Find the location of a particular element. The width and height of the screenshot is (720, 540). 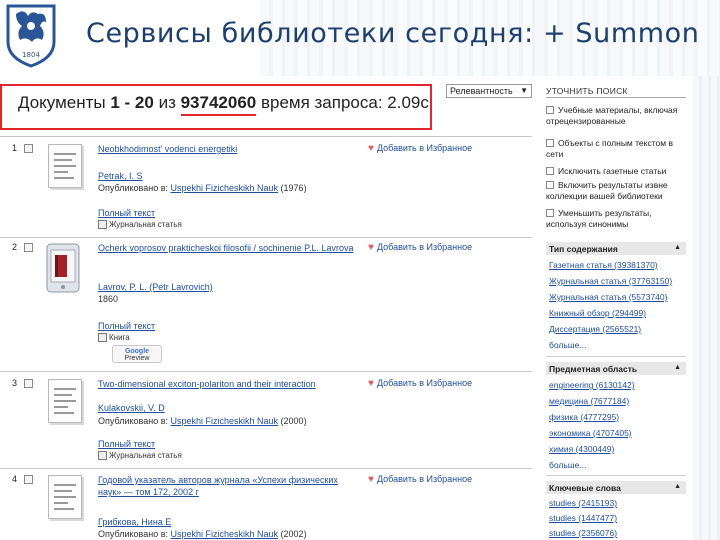

query-time: время запроса: 2.09с is located at coordinates (342, 102).